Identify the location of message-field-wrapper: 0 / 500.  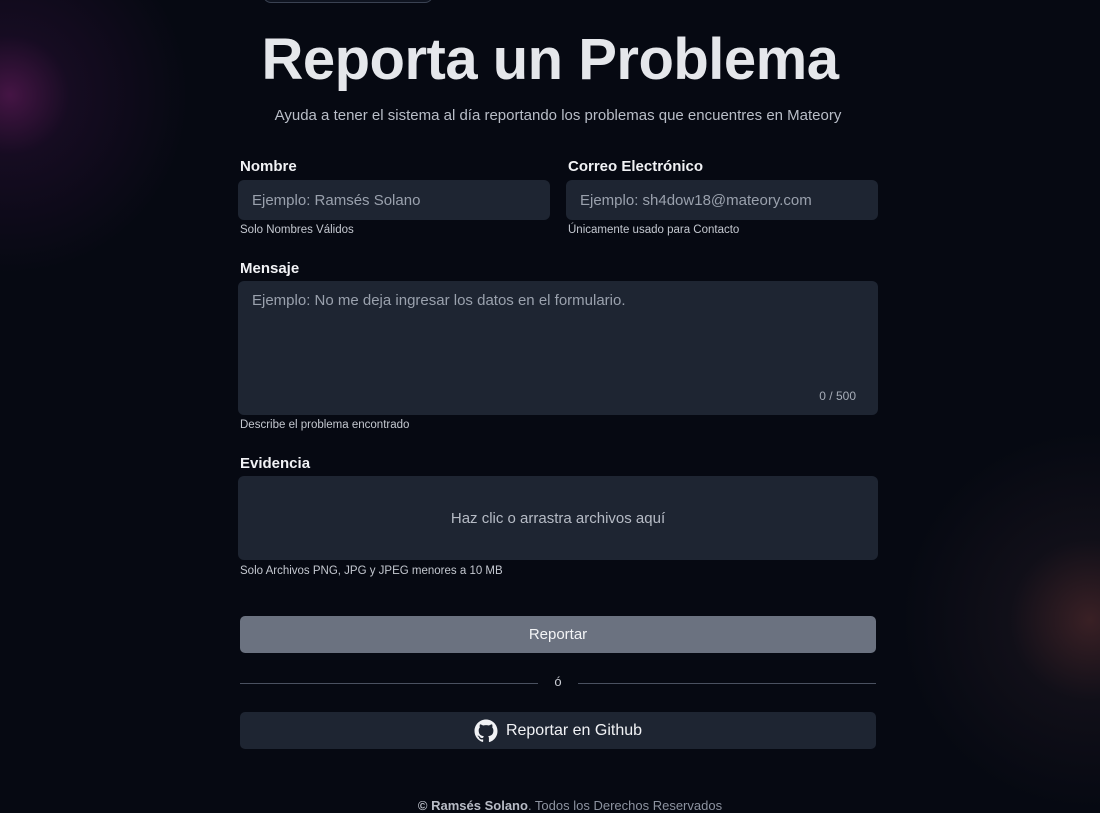
(558, 348).